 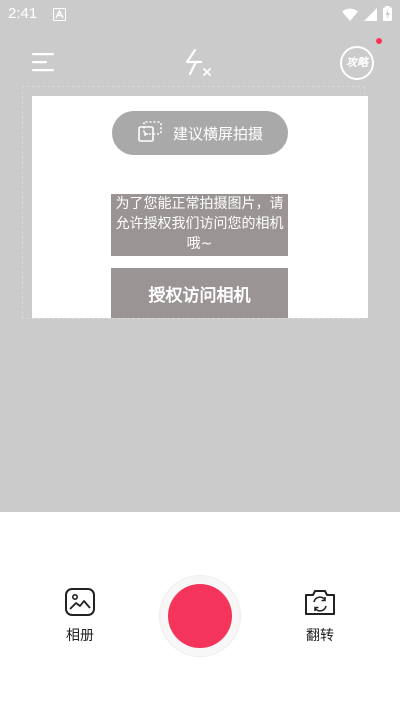 I want to click on landscape-hint-button: 建议横屏拍摄, so click(x=200, y=133).